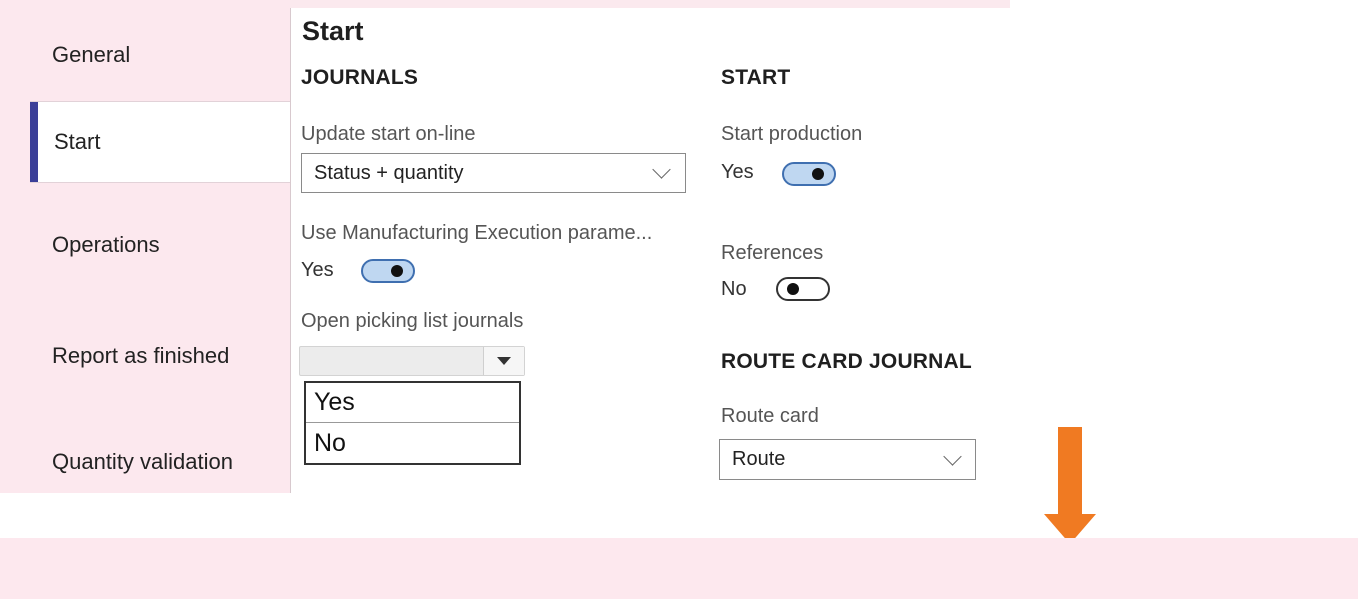  I want to click on down-arrow-icon, so click(1070, 472).